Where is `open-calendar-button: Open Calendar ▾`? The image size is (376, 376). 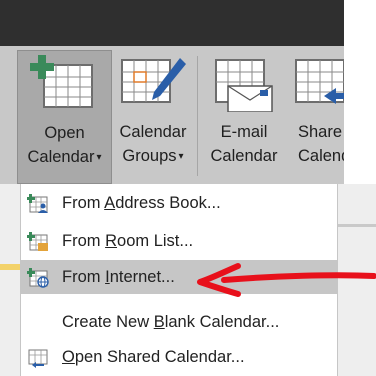 open-calendar-button: Open Calendar ▾ is located at coordinates (64, 117).